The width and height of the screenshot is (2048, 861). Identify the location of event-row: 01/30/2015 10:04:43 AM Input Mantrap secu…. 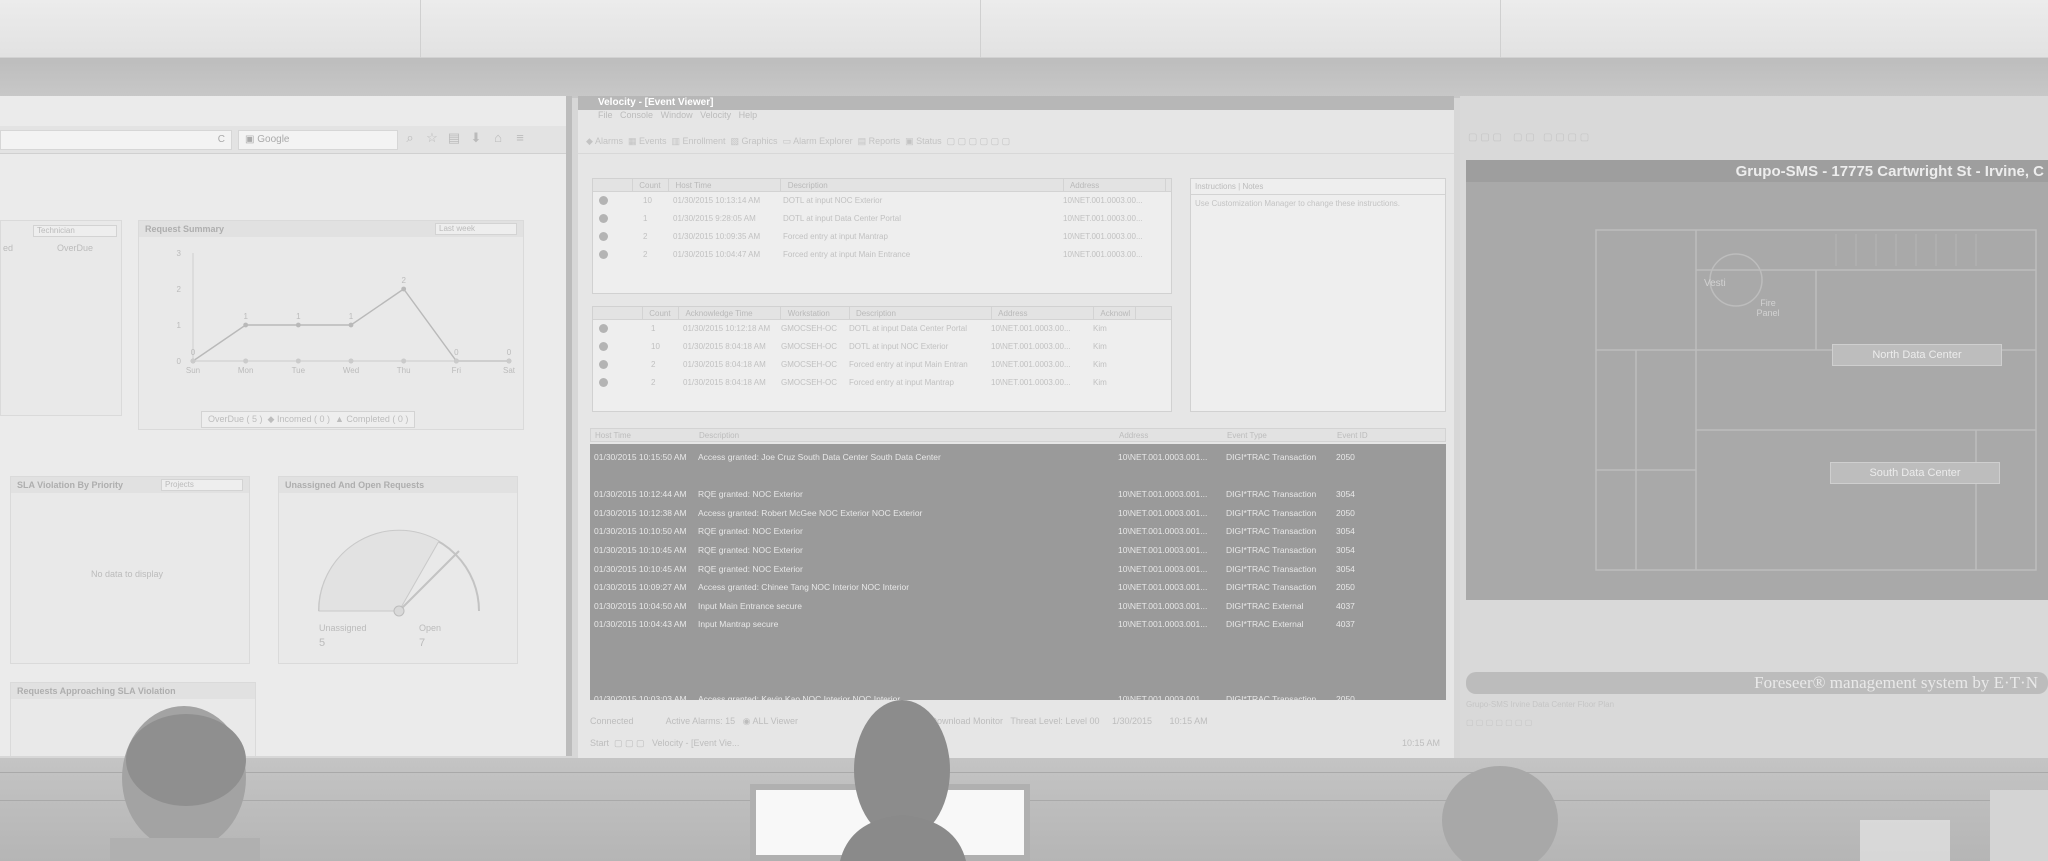
(1018, 624).